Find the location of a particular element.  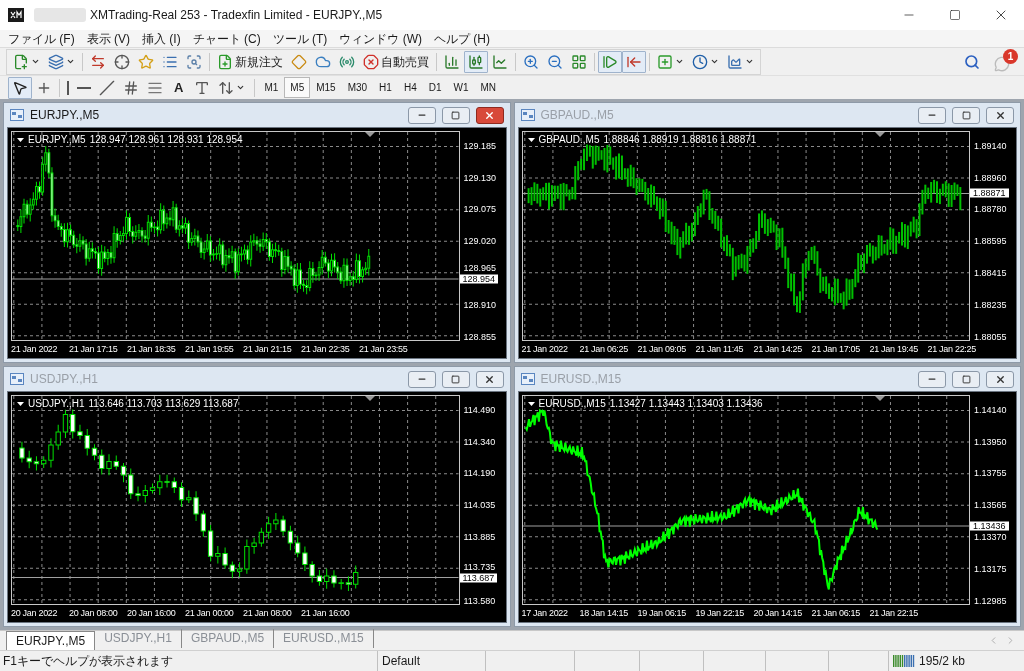

price-tick: 129.185 is located at coordinates (480, 146).